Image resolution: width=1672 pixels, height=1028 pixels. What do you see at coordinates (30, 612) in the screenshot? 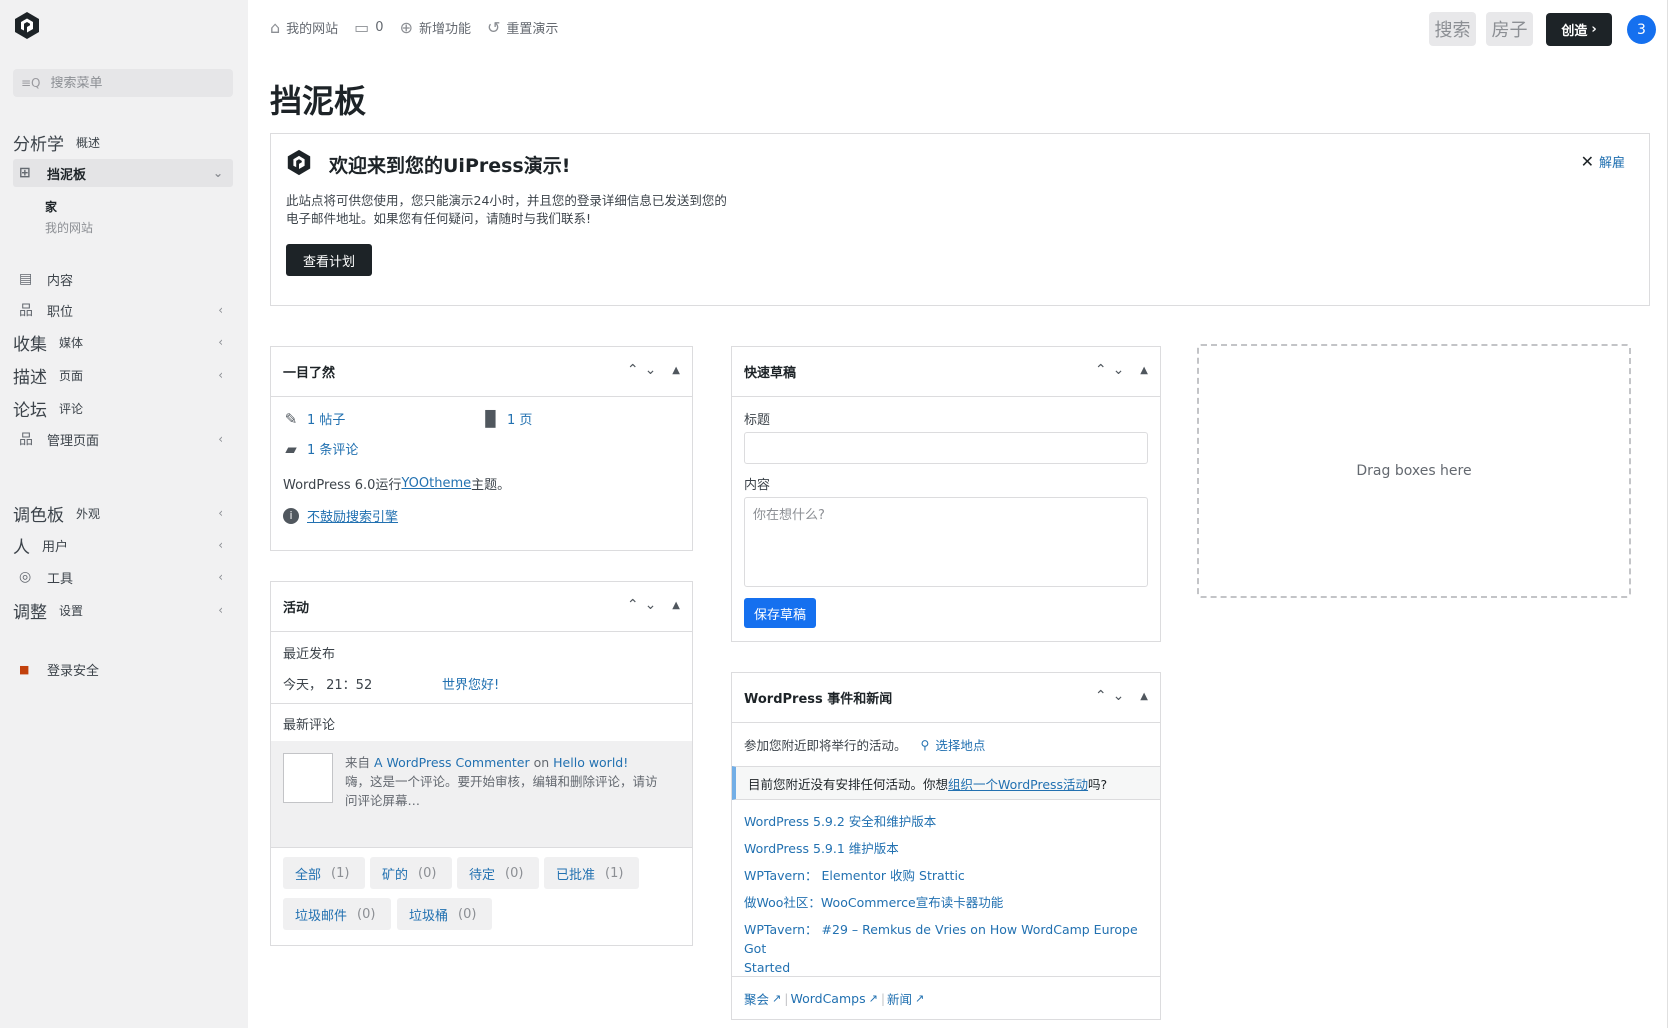
I see `settings-icon: 调整` at bounding box center [30, 612].